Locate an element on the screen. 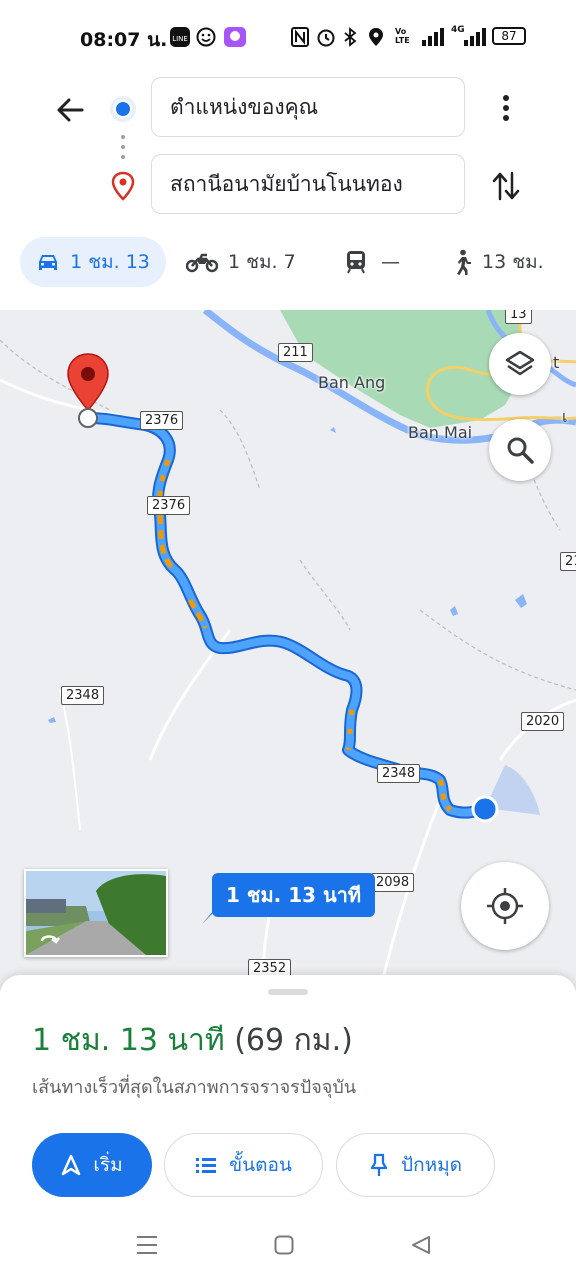  motorcycle-icon is located at coordinates (202, 263).